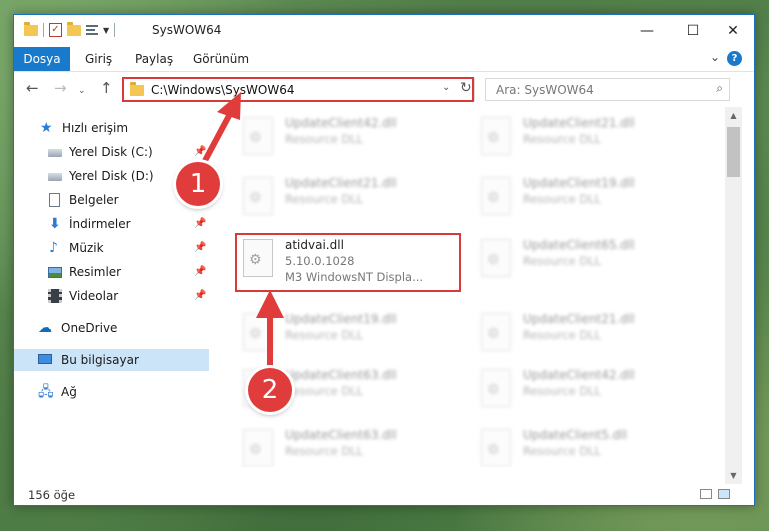 This screenshot has width=769, height=531. Describe the element at coordinates (198, 184) in the screenshot. I see `step-badge-1: 1` at that location.